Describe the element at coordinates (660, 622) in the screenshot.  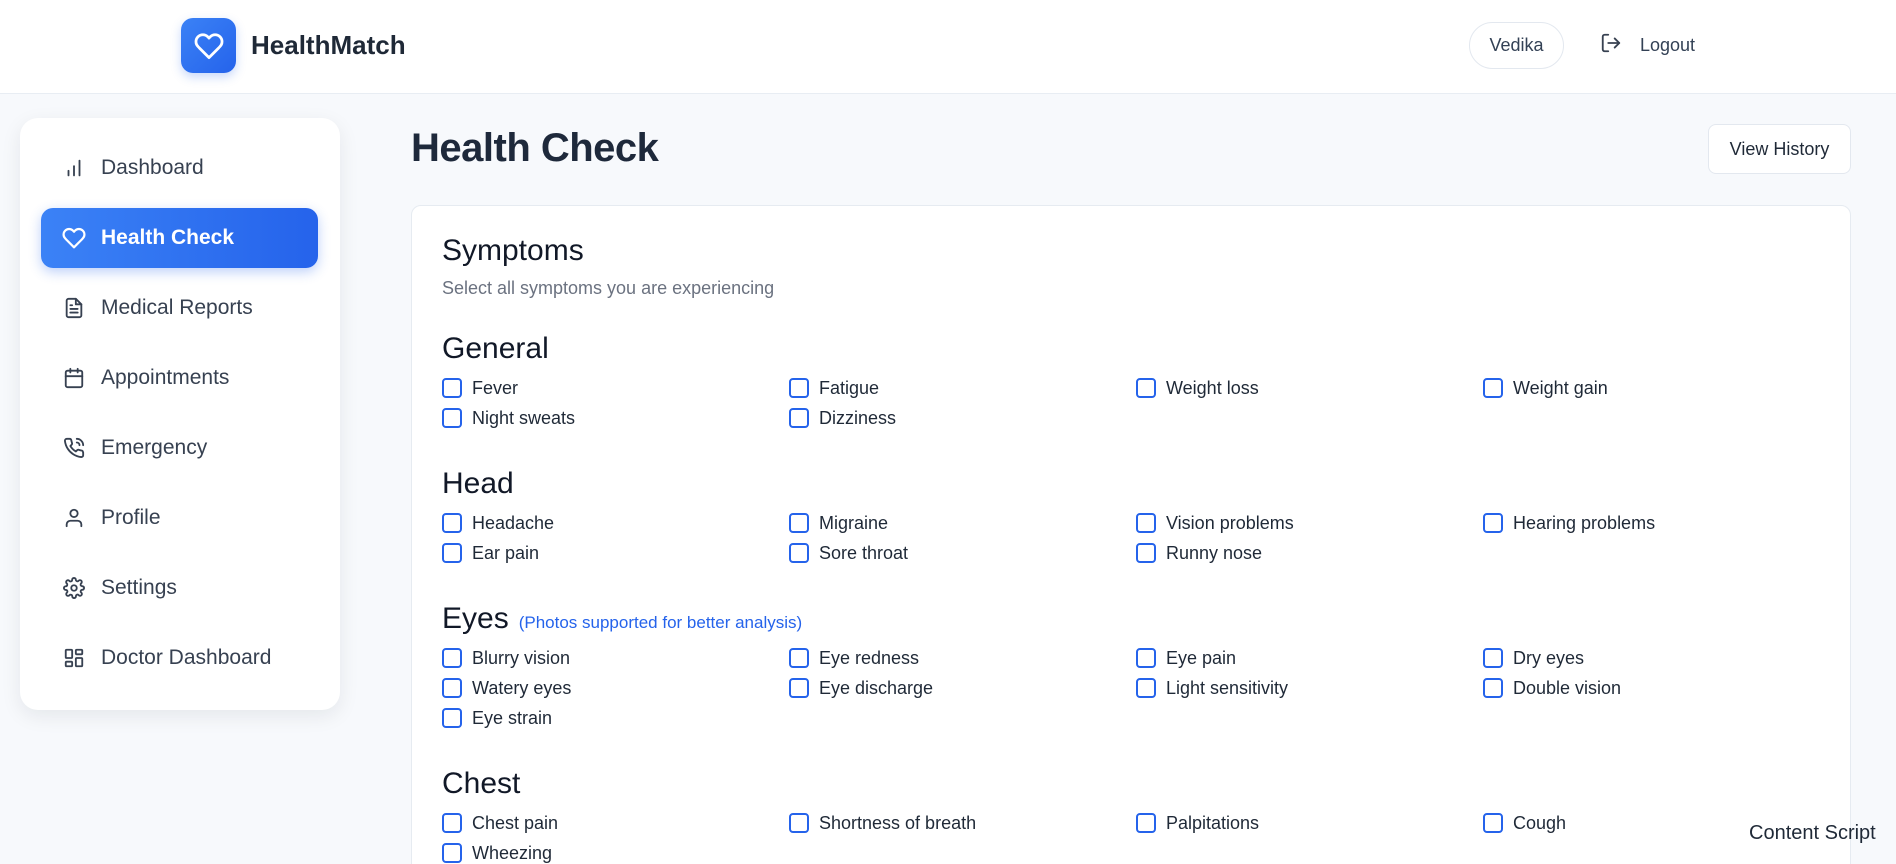
I see `photo-support-note: (Photos supported for better analysis)` at that location.